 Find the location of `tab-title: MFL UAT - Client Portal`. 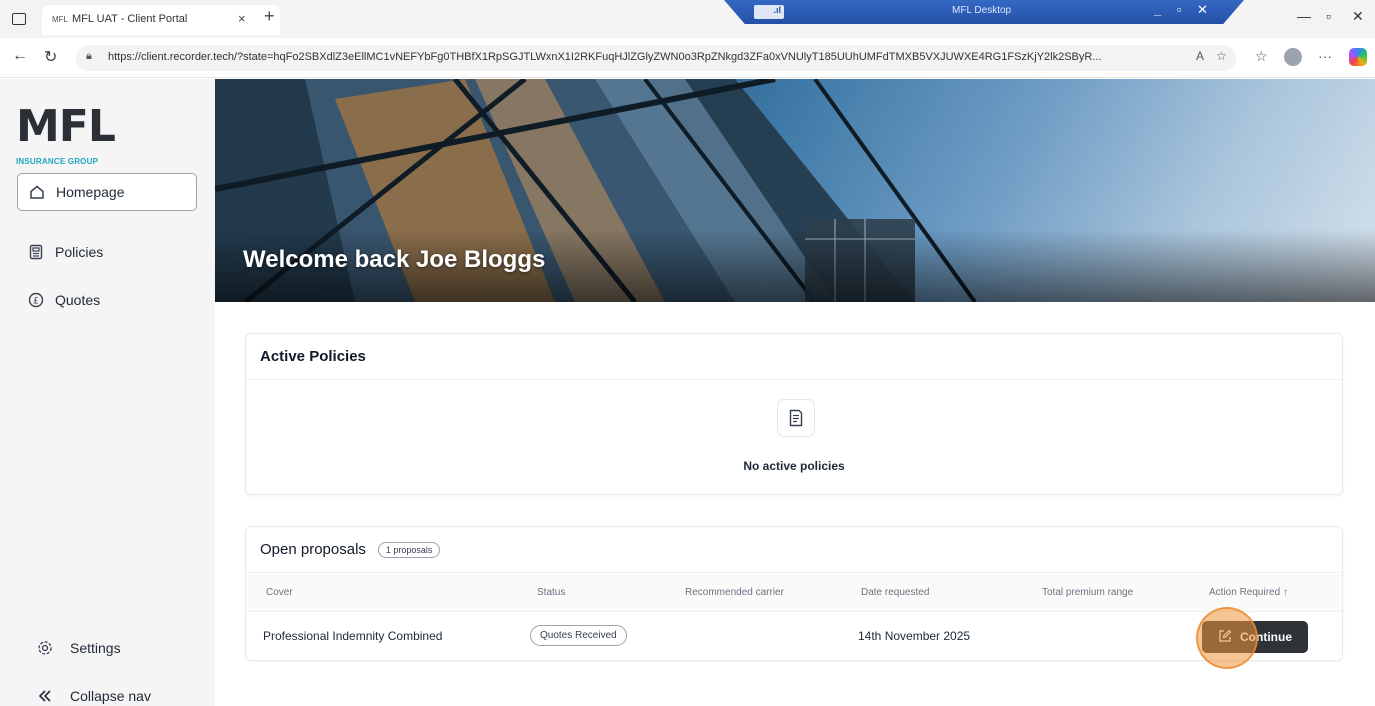

tab-title: MFL UAT - Client Portal is located at coordinates (130, 19).